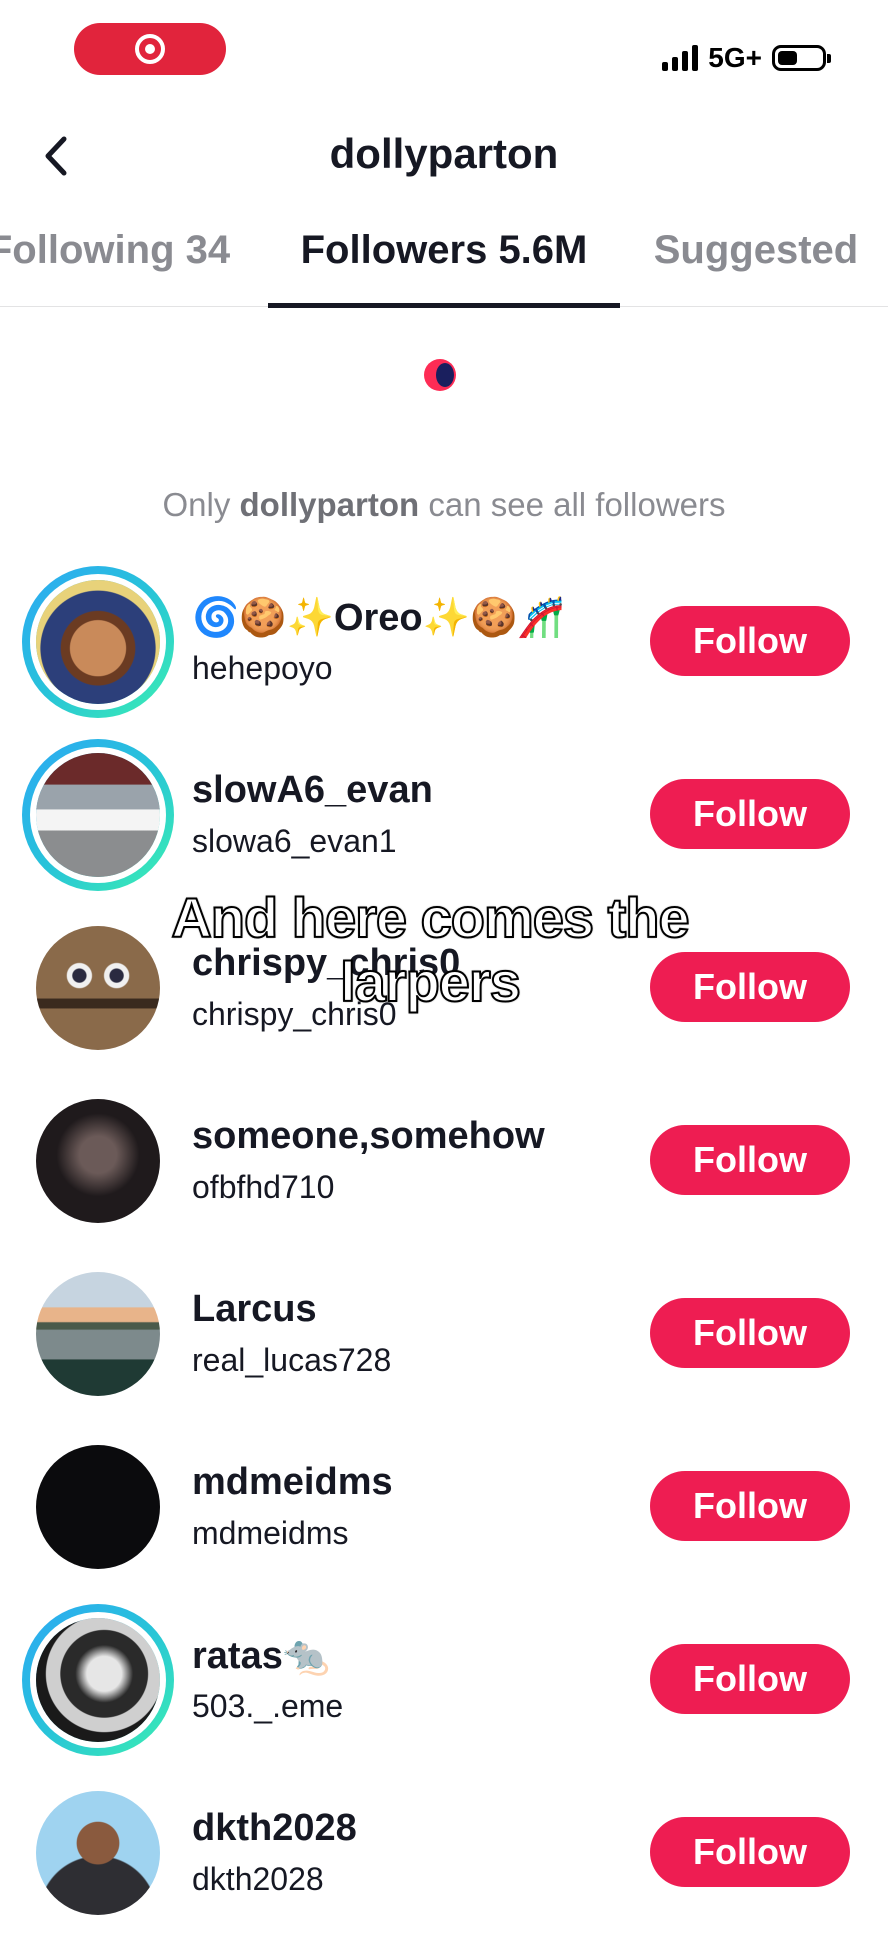 The height and width of the screenshot is (1943, 888). I want to click on username: slowa6_evan1, so click(294, 841).